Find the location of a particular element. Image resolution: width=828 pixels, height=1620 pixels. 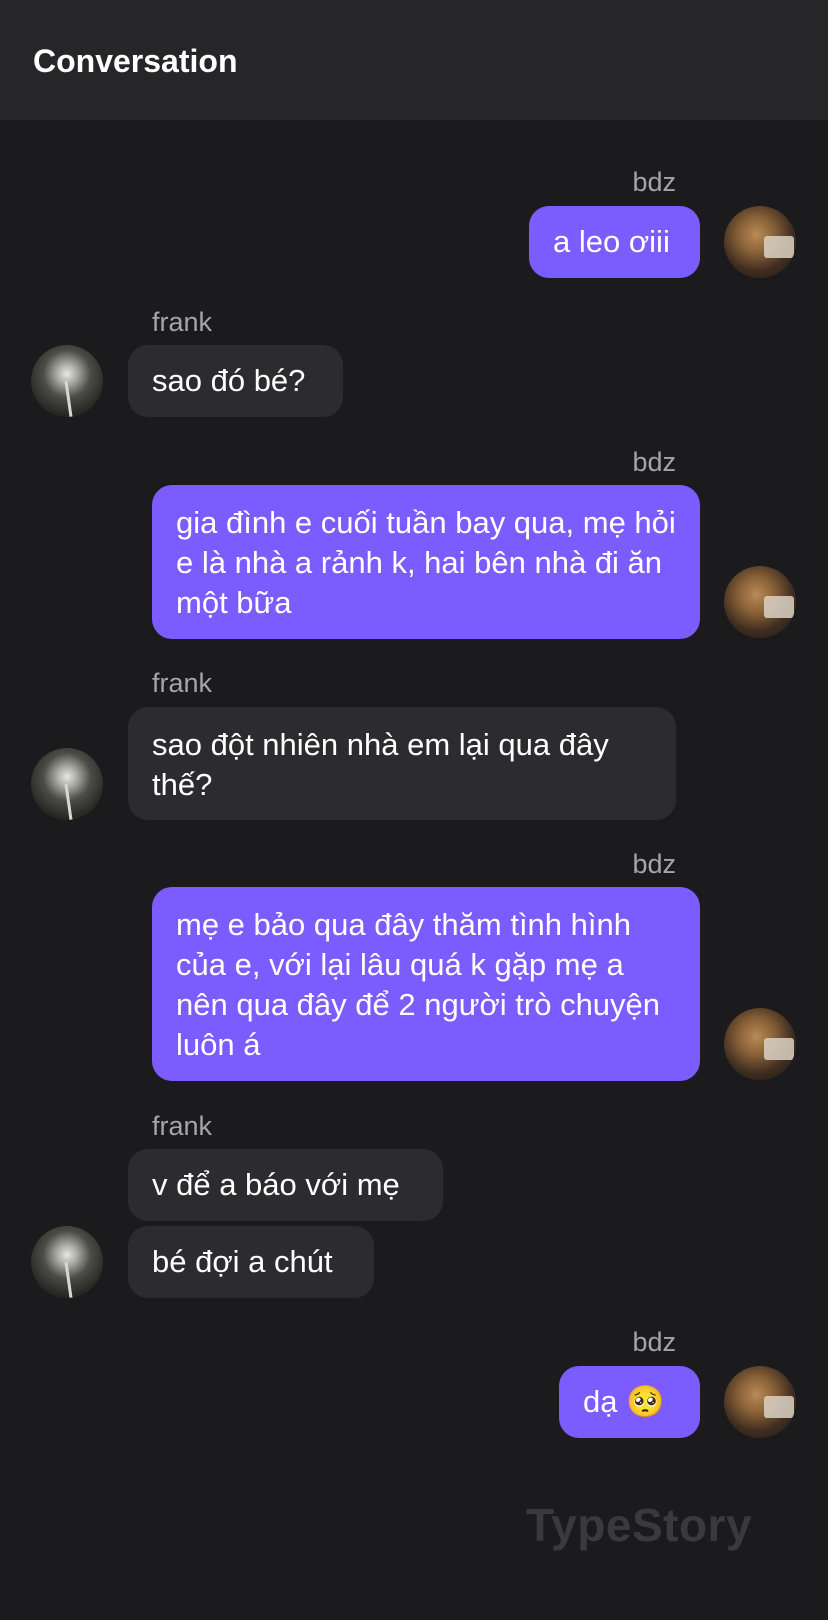

message-text: bé đợi a chút is located at coordinates (242, 1261).